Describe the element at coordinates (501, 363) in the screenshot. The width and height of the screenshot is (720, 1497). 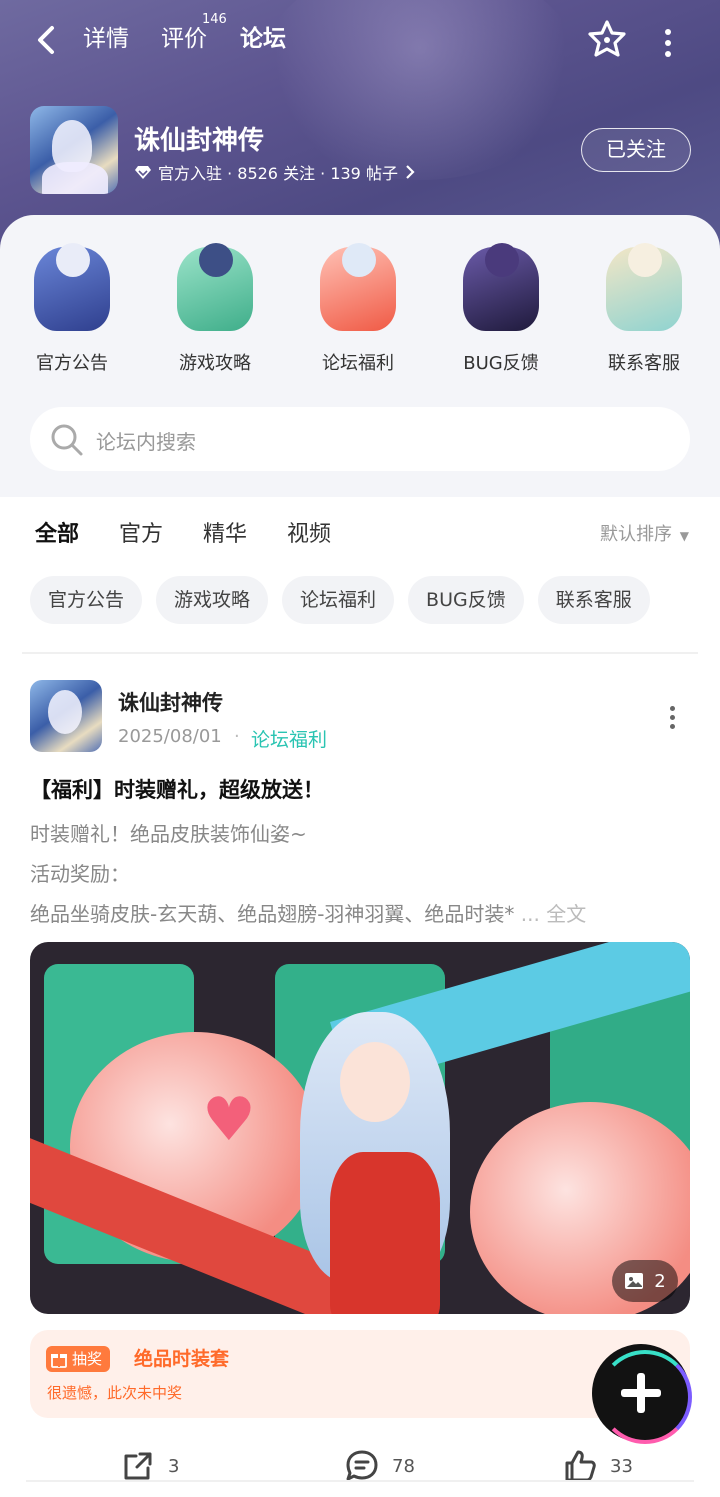
I see `category-label: BUG反馈` at that location.